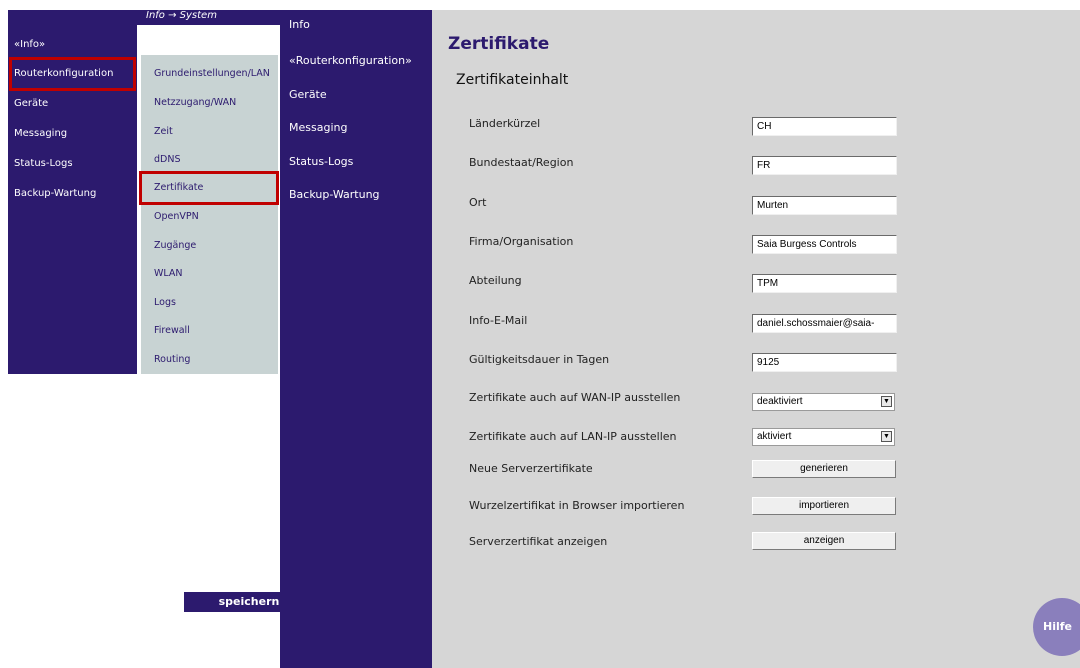  Describe the element at coordinates (780, 401) in the screenshot. I see `wan-ip-select-value: deaktiviert` at that location.